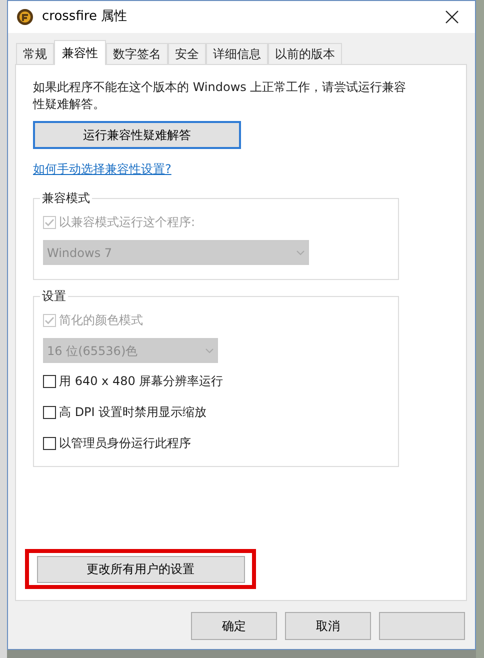 This screenshot has height=658, width=484. Describe the element at coordinates (305, 53) in the screenshot. I see `tab: 以前的版本` at that location.